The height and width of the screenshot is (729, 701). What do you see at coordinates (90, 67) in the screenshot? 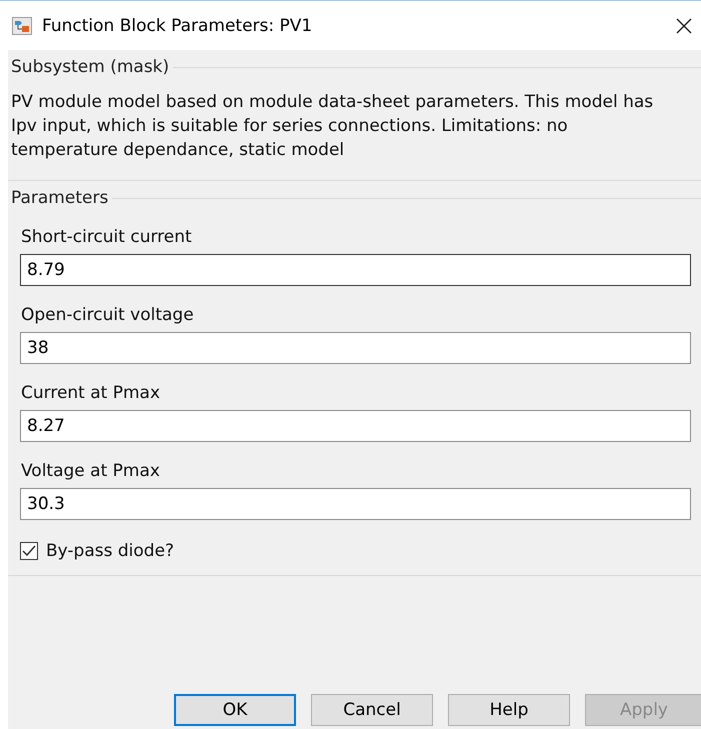
I see `group-title: Subsystem (mask)` at bounding box center [90, 67].